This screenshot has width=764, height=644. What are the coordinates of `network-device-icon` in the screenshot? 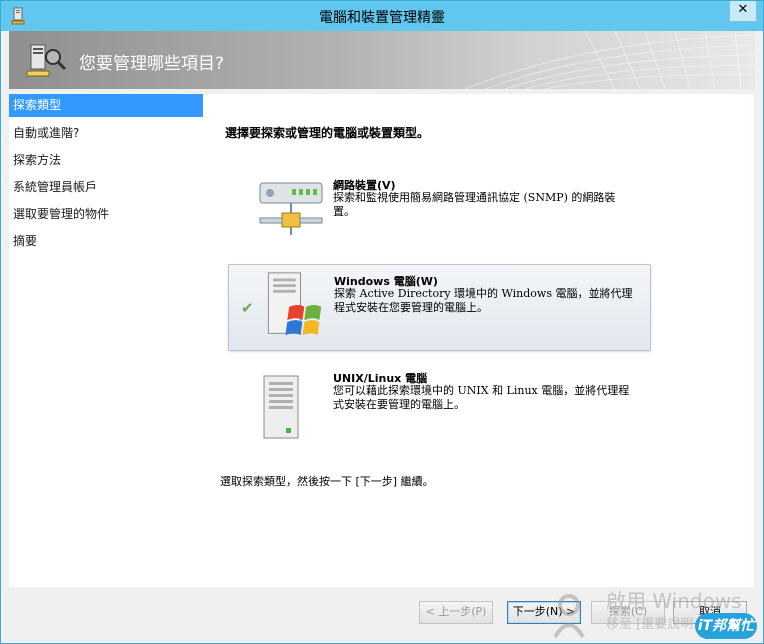 It's located at (291, 208).